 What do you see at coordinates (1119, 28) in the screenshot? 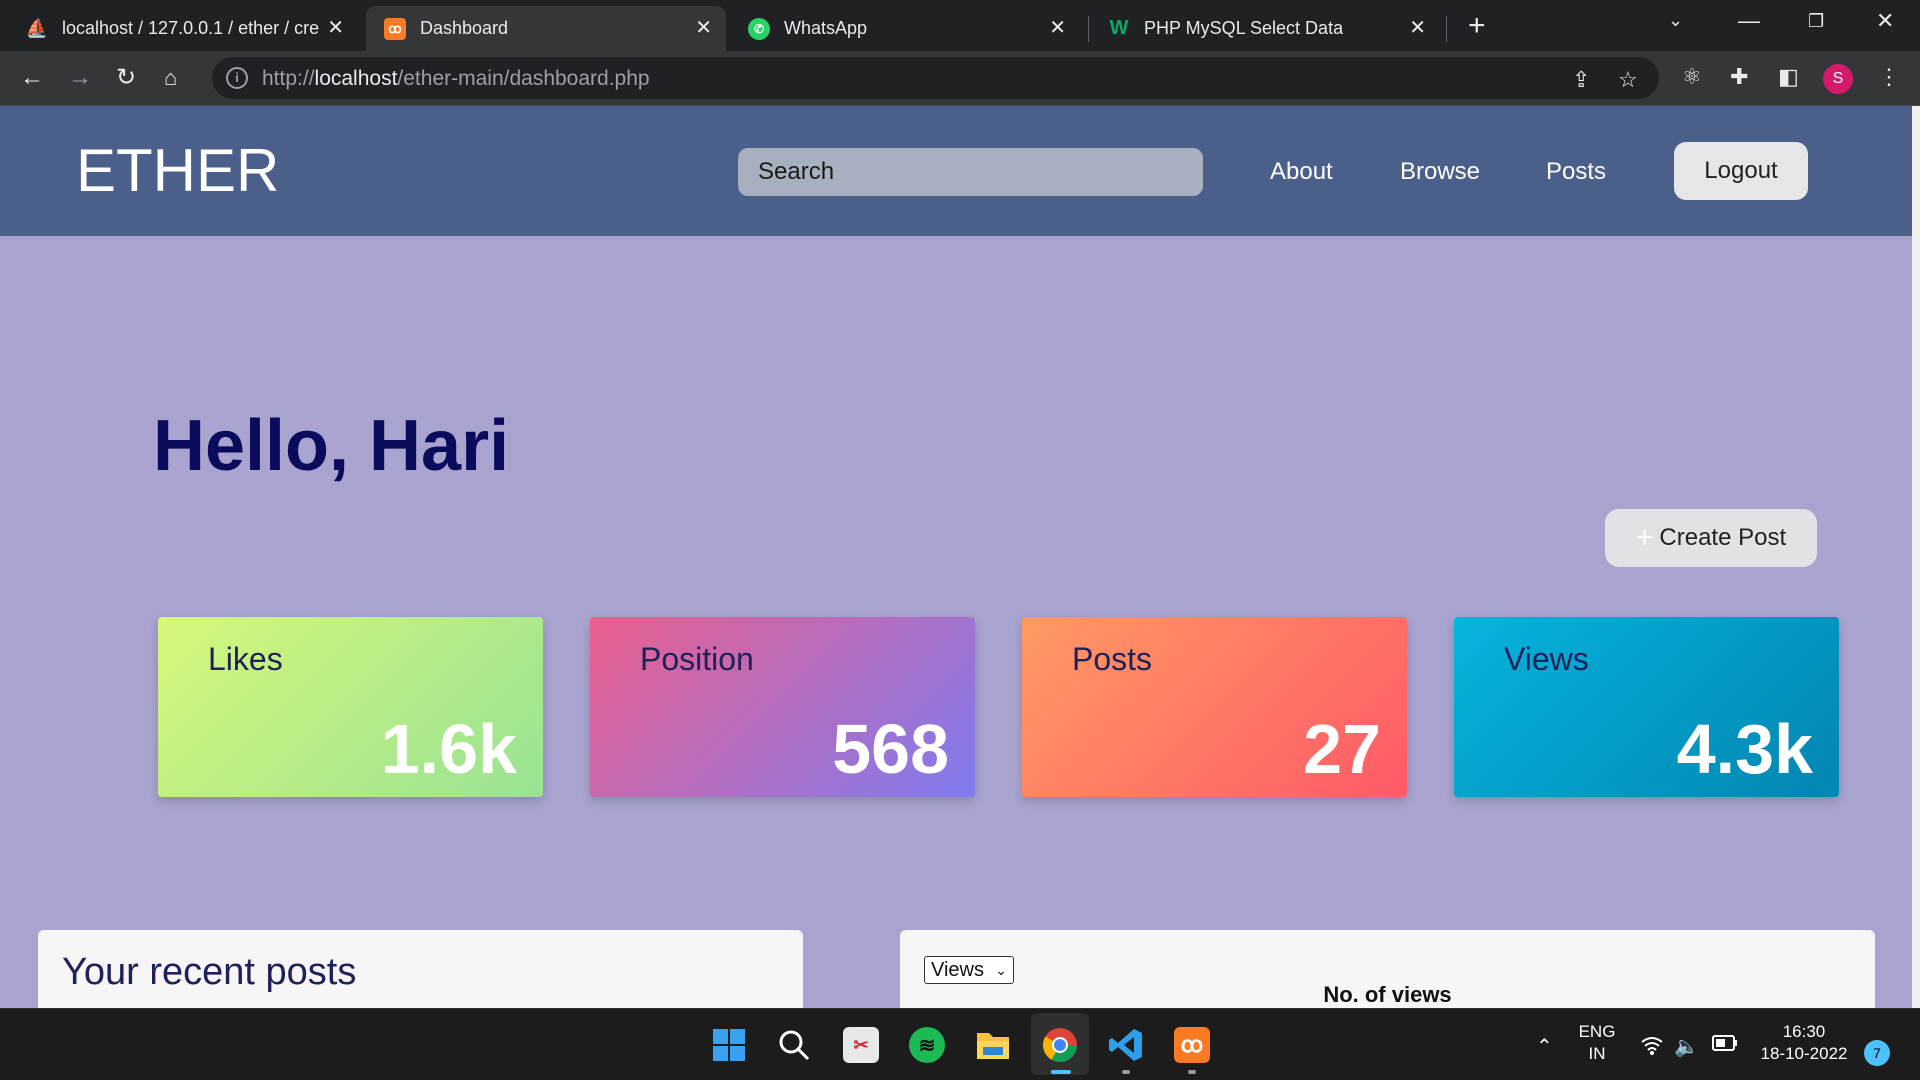
I see `w3schools-icon: W` at bounding box center [1119, 28].